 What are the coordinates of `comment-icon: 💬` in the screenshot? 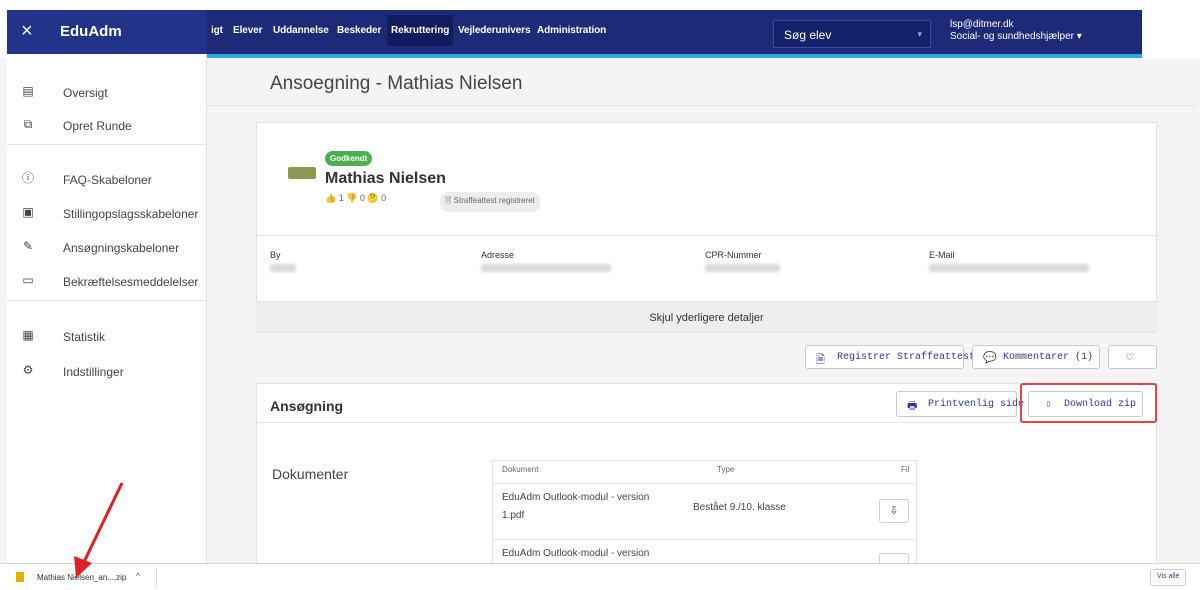 It's located at (990, 359).